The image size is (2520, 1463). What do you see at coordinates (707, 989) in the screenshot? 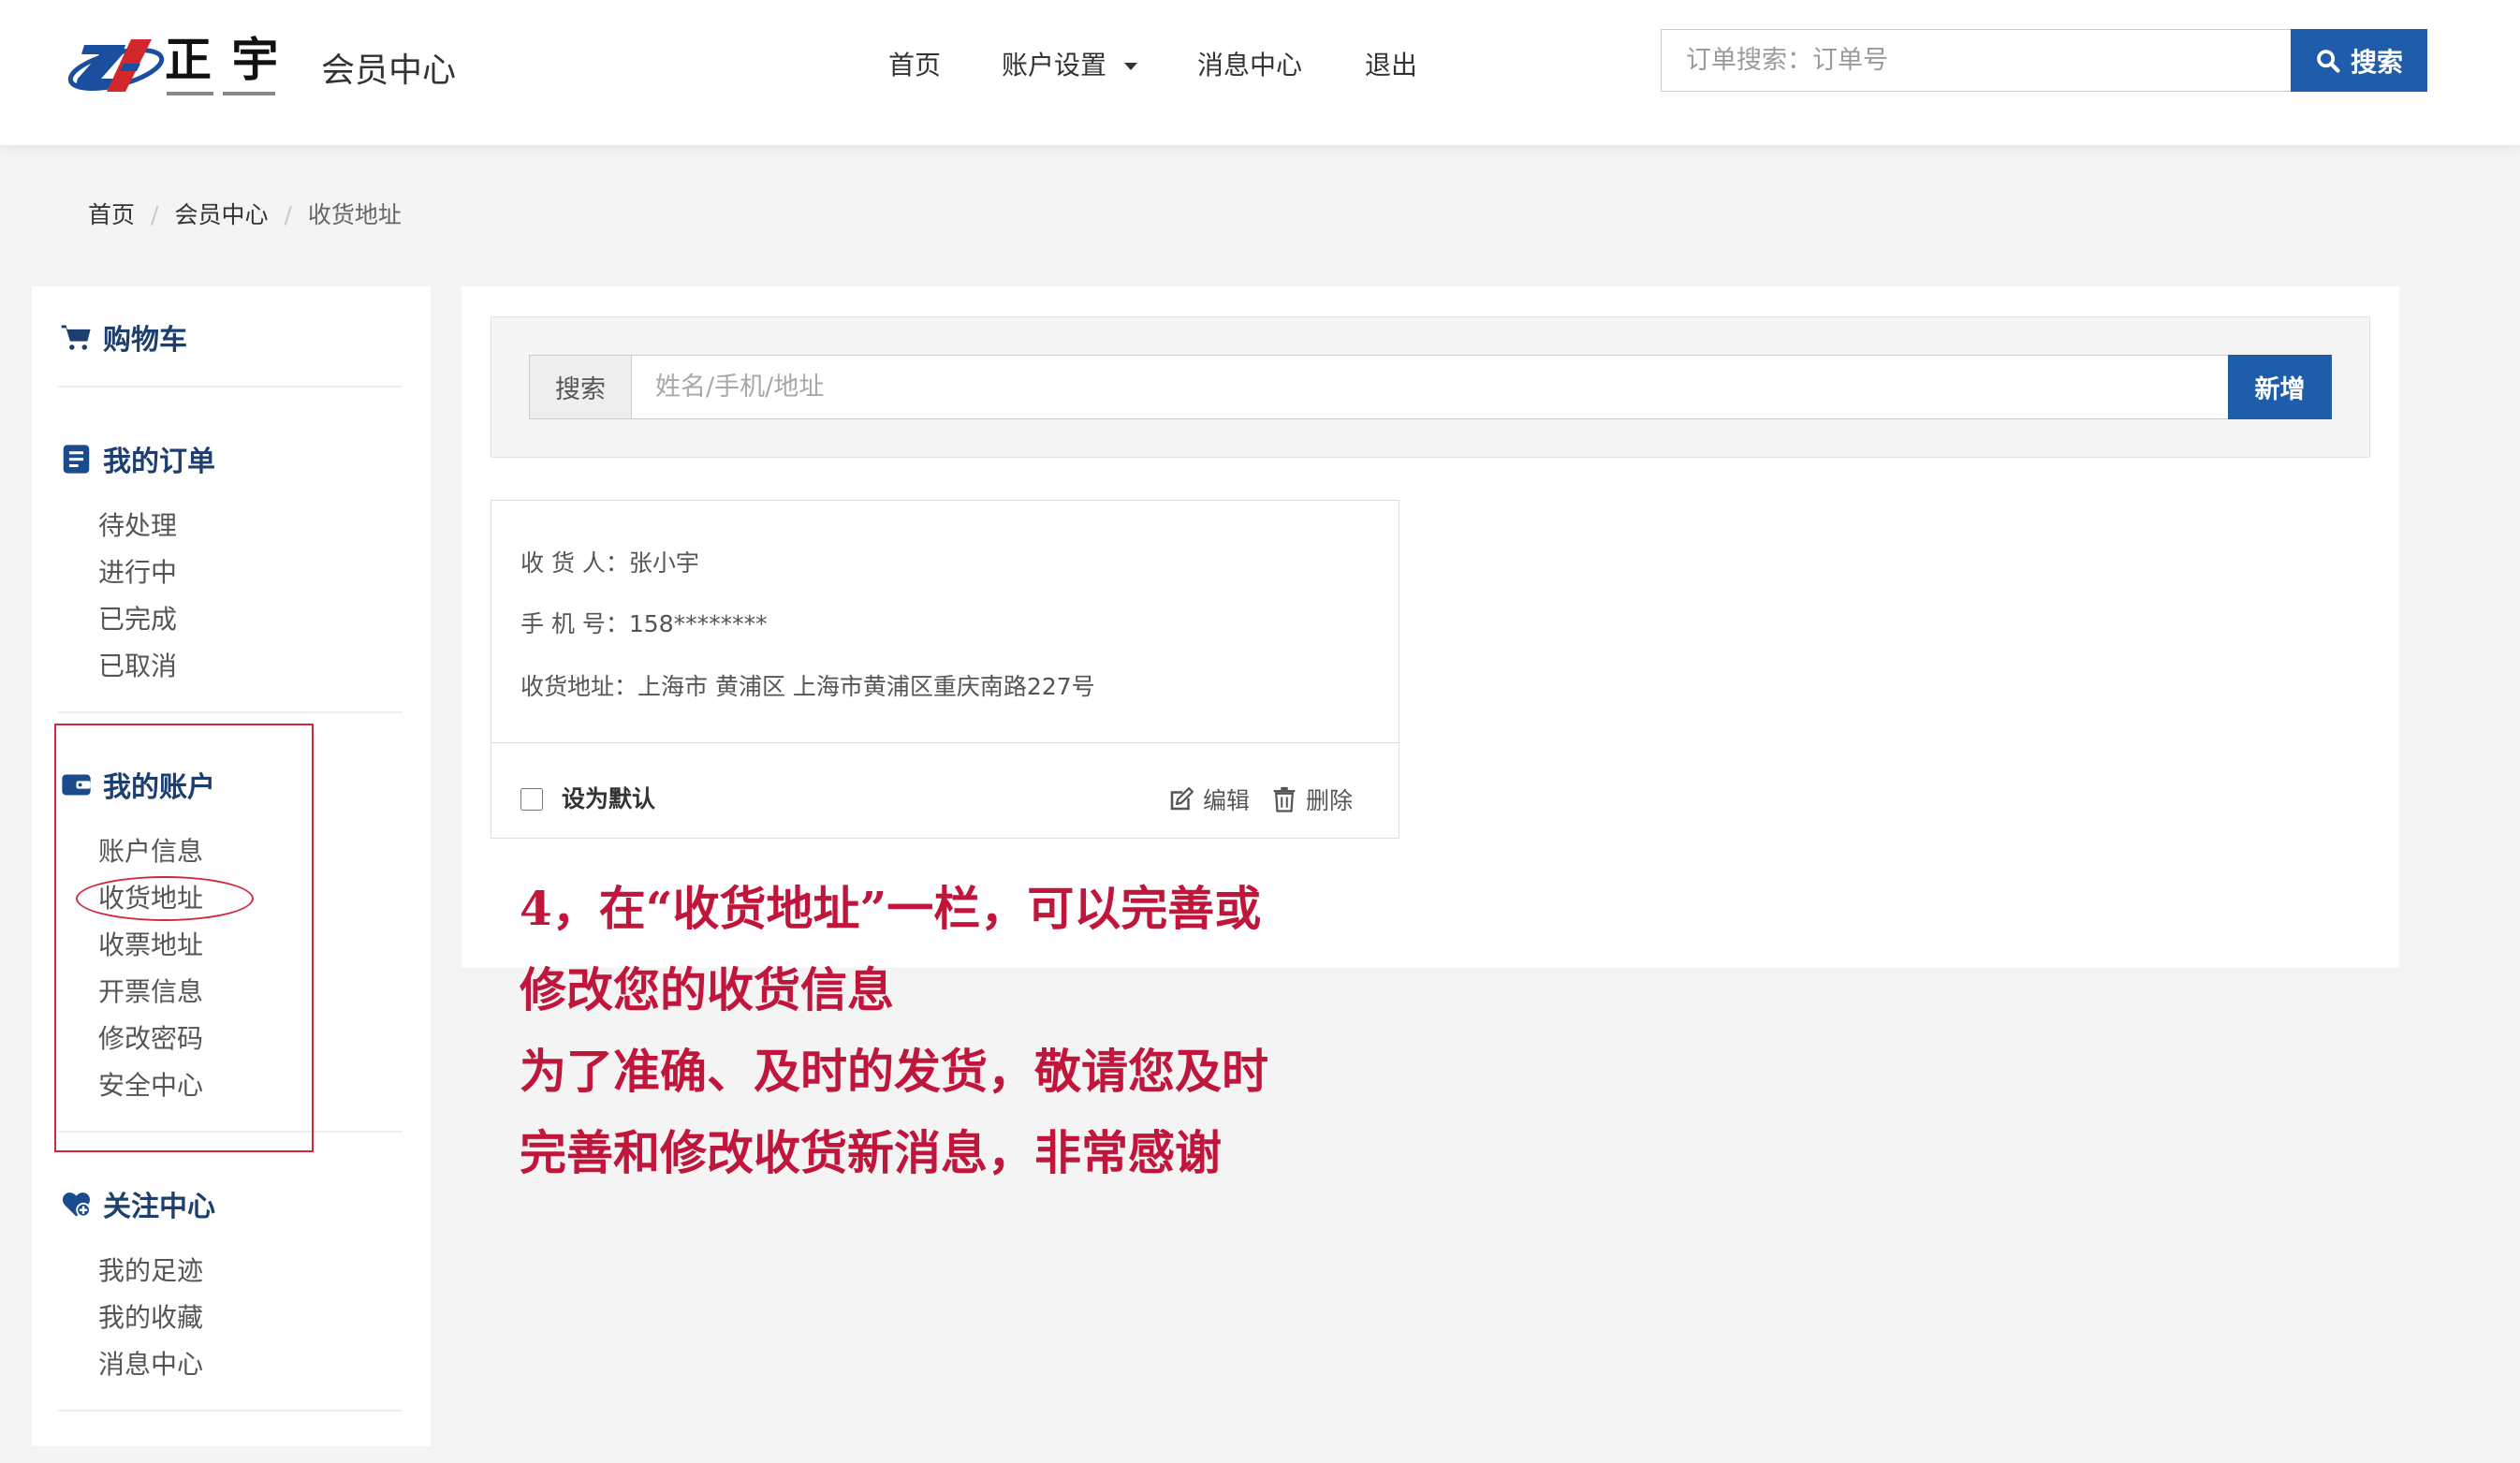
I see `annotation-line: 修改您的收货信息` at bounding box center [707, 989].